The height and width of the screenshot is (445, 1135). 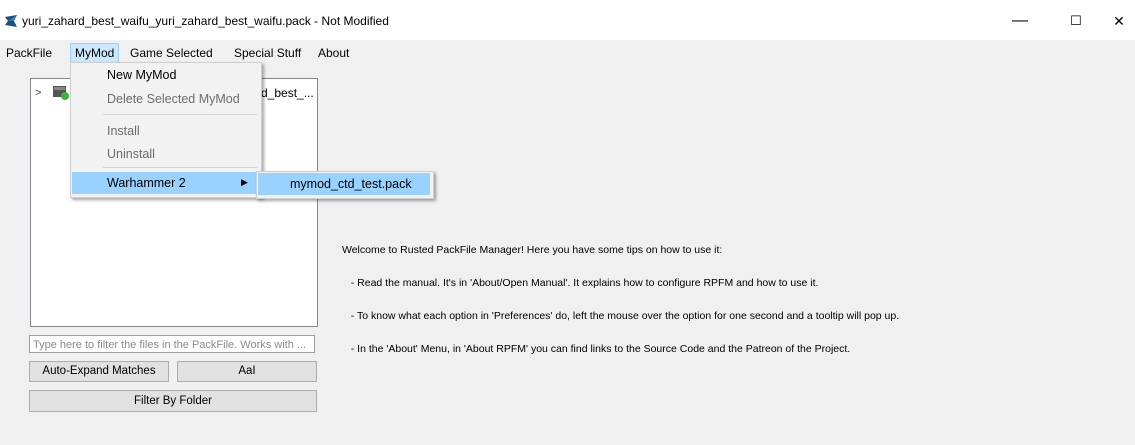 What do you see at coordinates (351, 184) in the screenshot?
I see `submenu-item-mymod-pack: mymod_ctd_test.pack` at bounding box center [351, 184].